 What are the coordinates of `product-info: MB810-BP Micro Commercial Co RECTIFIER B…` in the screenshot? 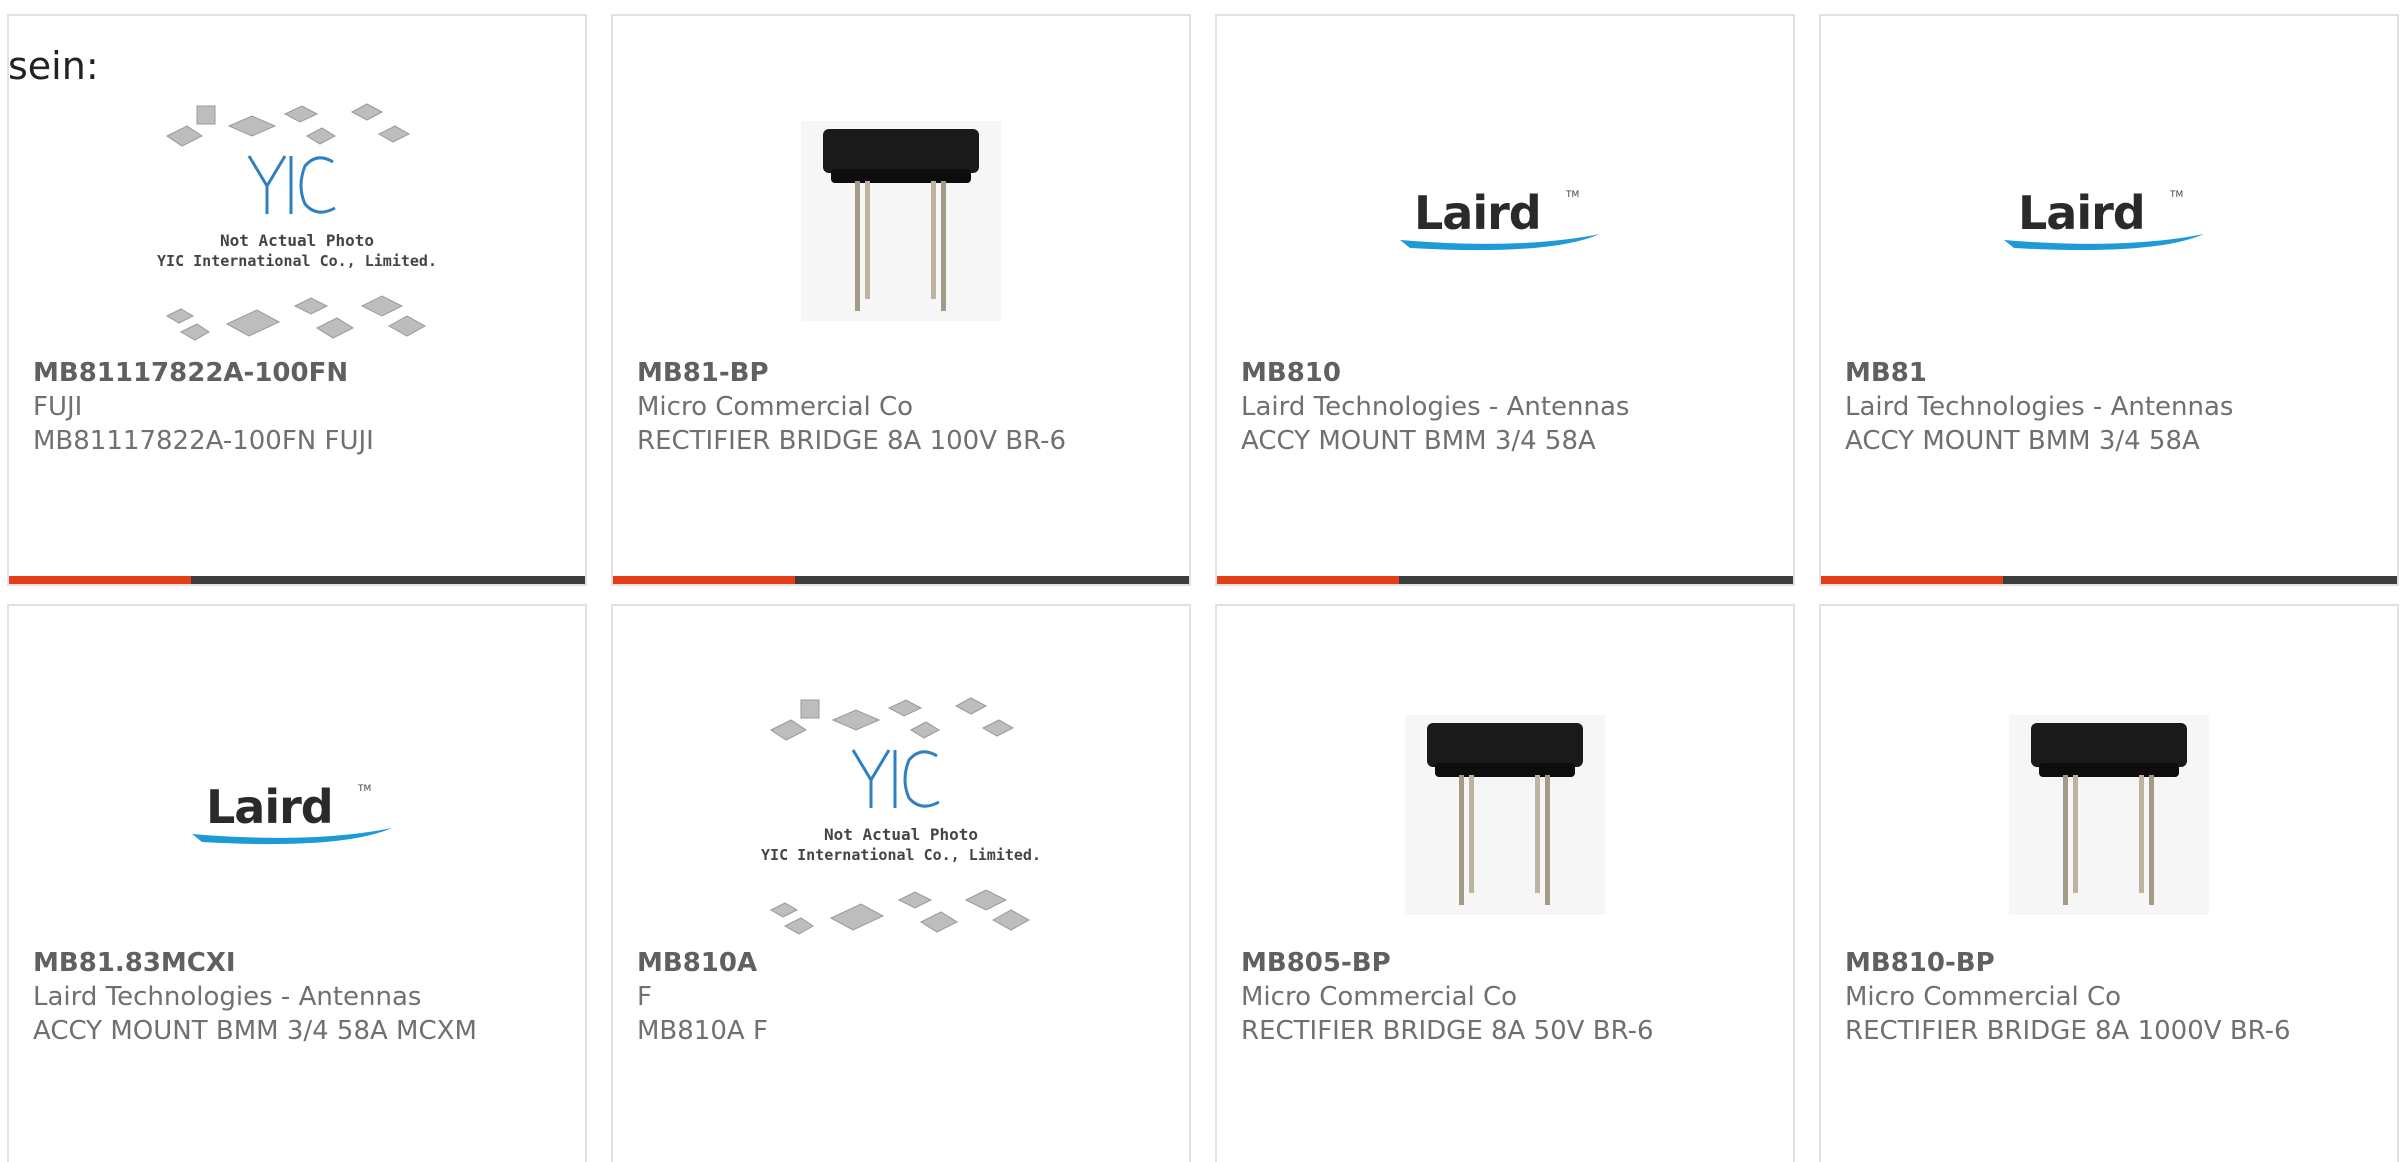 It's located at (2071, 997).